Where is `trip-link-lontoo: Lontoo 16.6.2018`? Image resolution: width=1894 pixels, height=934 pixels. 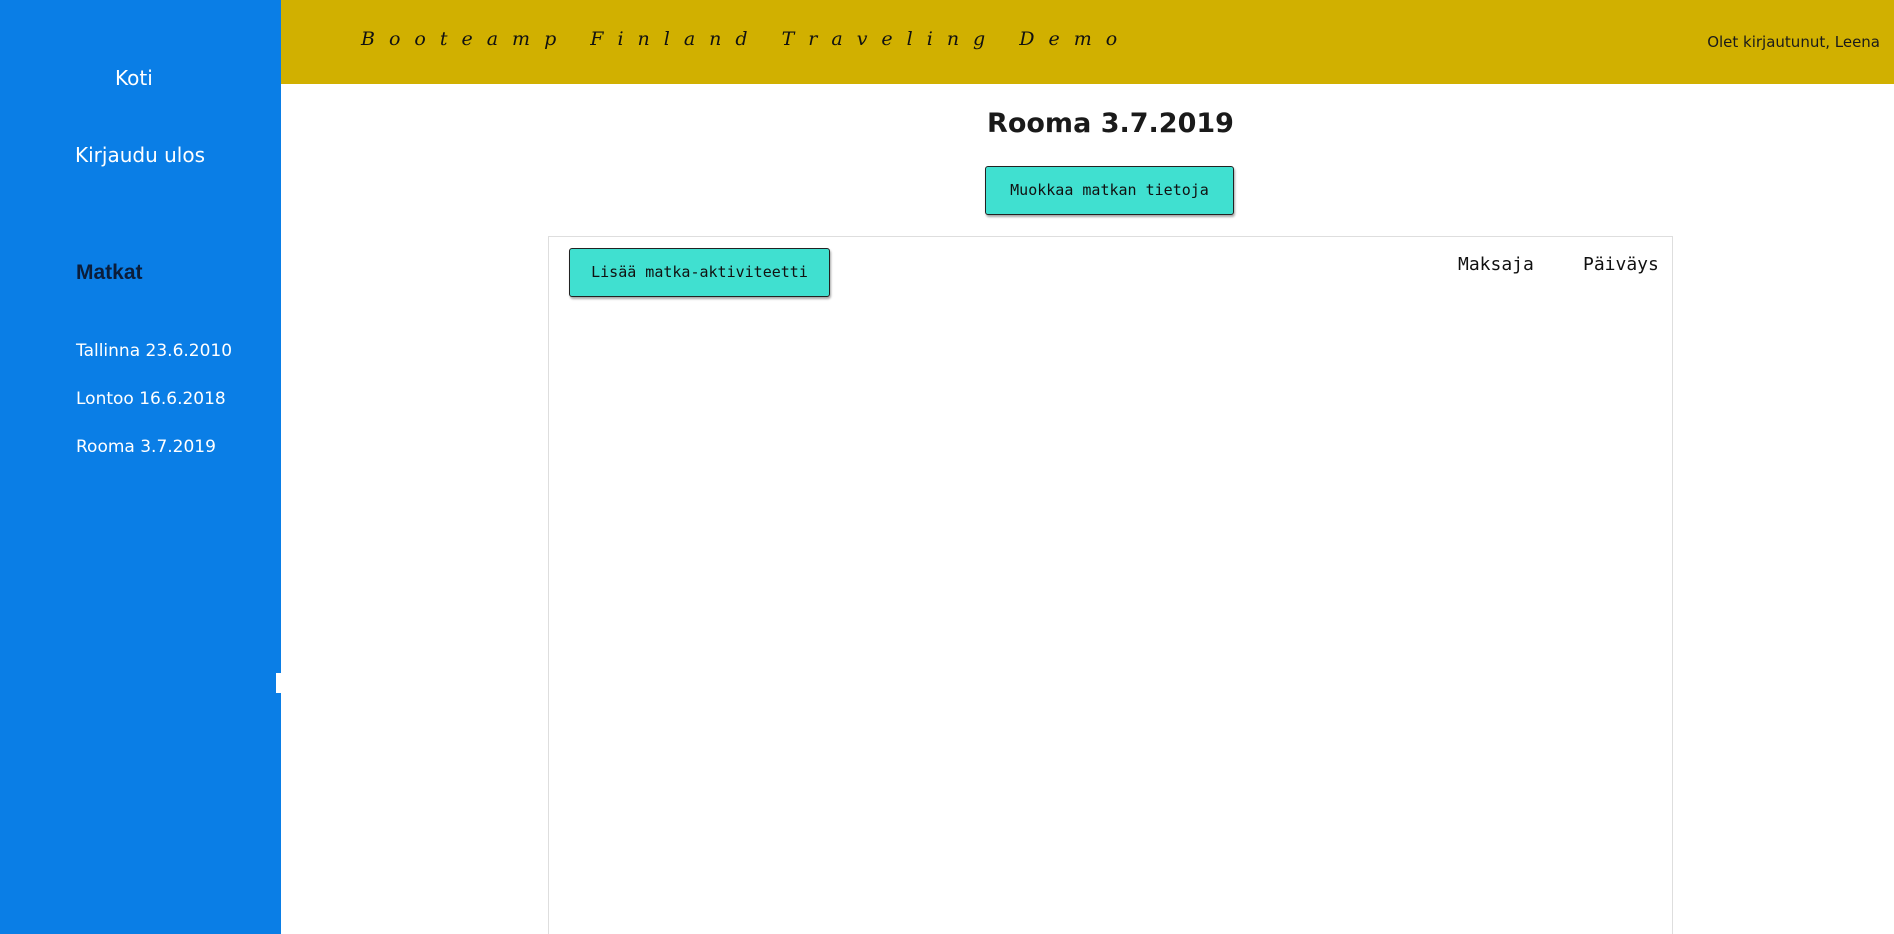
trip-link-lontoo: Lontoo 16.6.2018 is located at coordinates (154, 411).